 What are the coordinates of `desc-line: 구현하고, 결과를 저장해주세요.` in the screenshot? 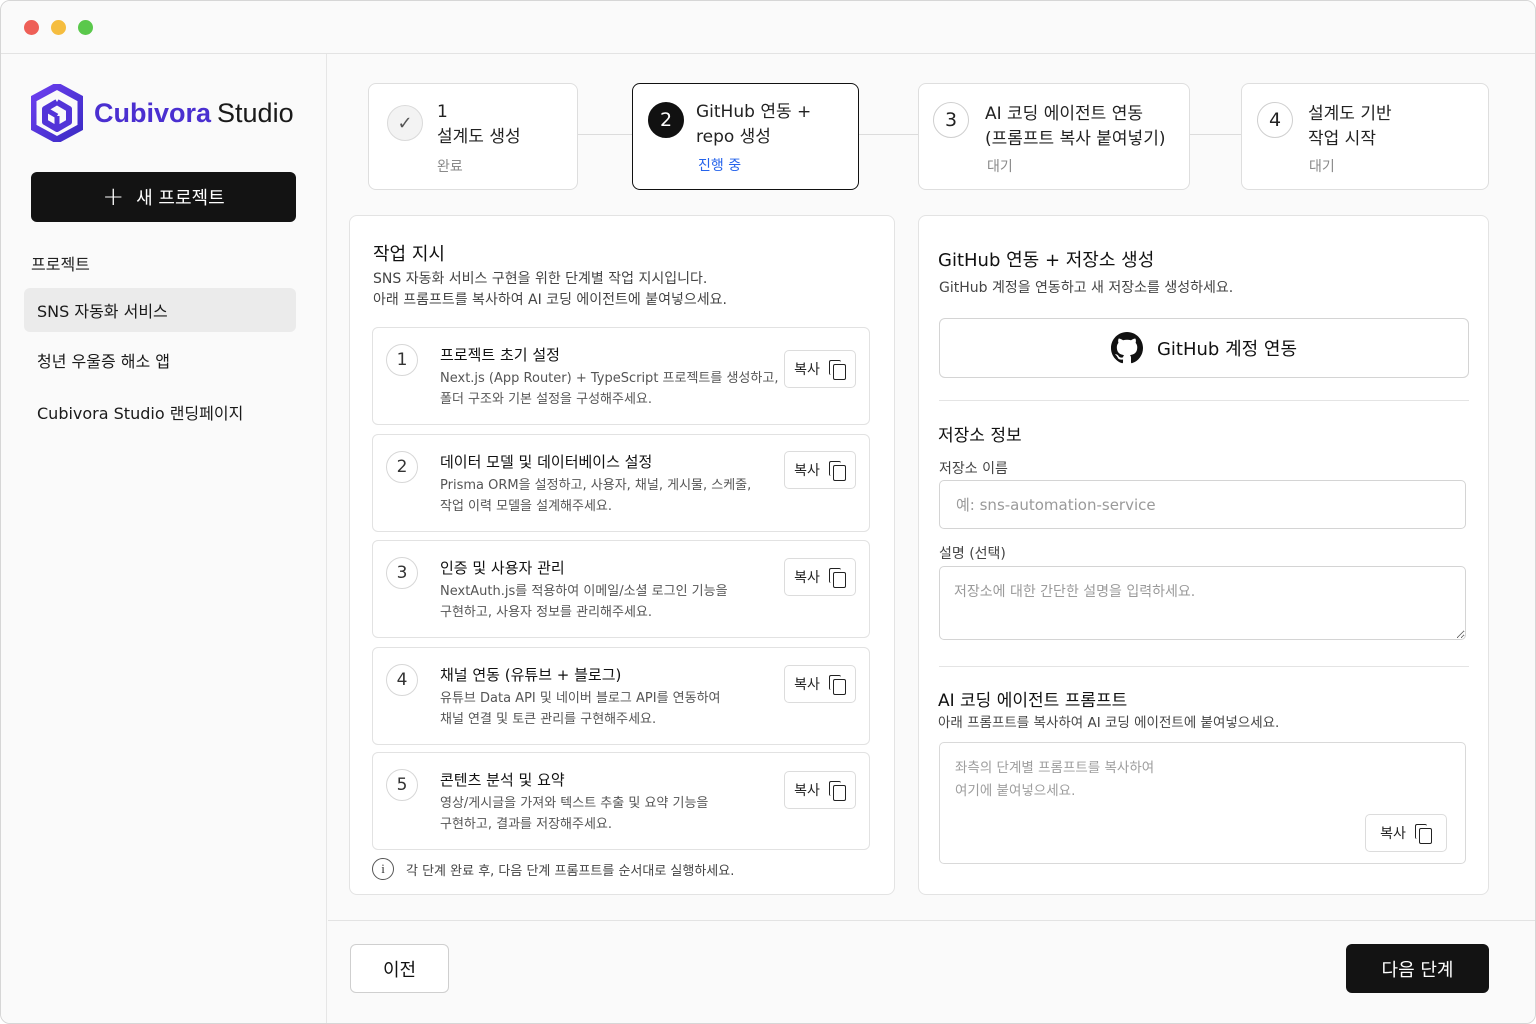 It's located at (526, 824).